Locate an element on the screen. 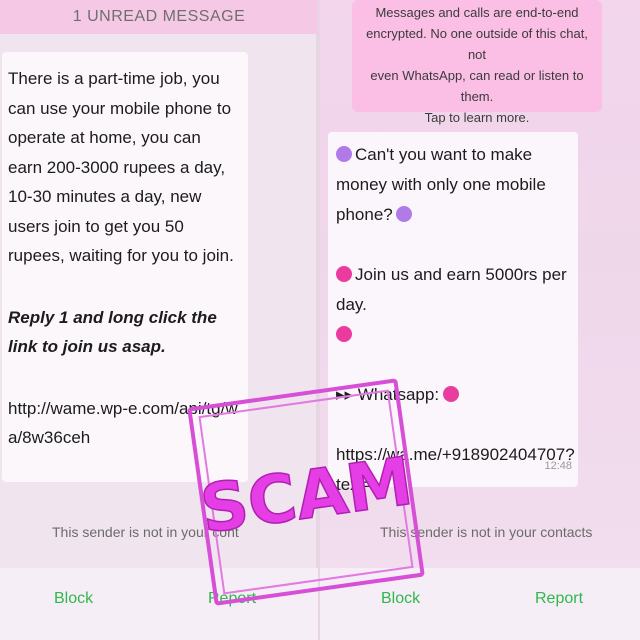 This screenshot has width=640, height=640. scam-stamp: SCAM is located at coordinates (306, 492).